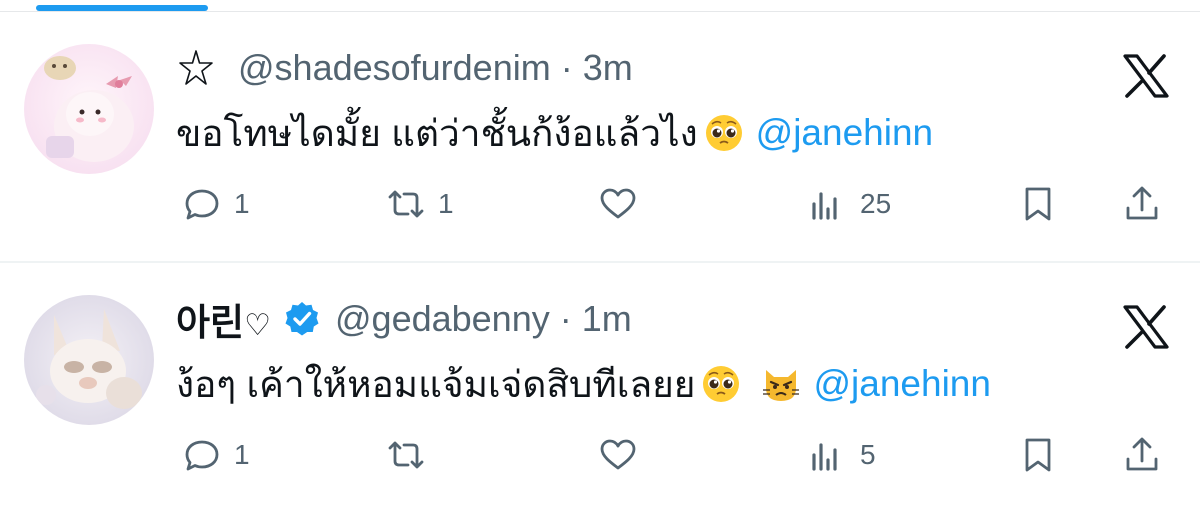  Describe the element at coordinates (436, 384) in the screenshot. I see `tweet-text: ง้อๆ เค้าให้หอมแจ้มเจ่ดสิบทีเลยย` at that location.